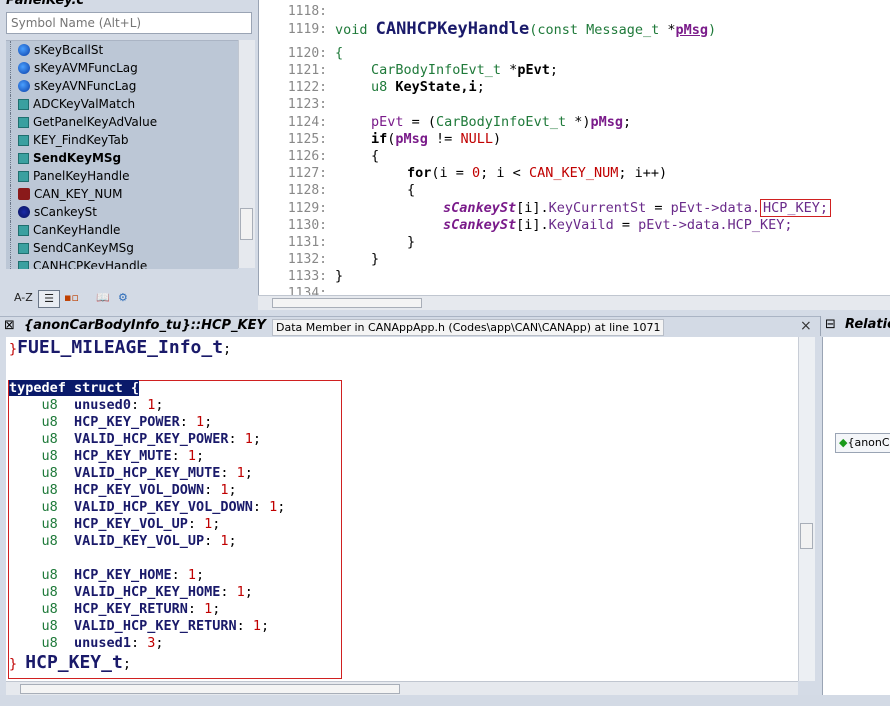 This screenshot has height=706, width=890. I want to click on struct-field: u8 unused1: 3;, so click(102, 643).